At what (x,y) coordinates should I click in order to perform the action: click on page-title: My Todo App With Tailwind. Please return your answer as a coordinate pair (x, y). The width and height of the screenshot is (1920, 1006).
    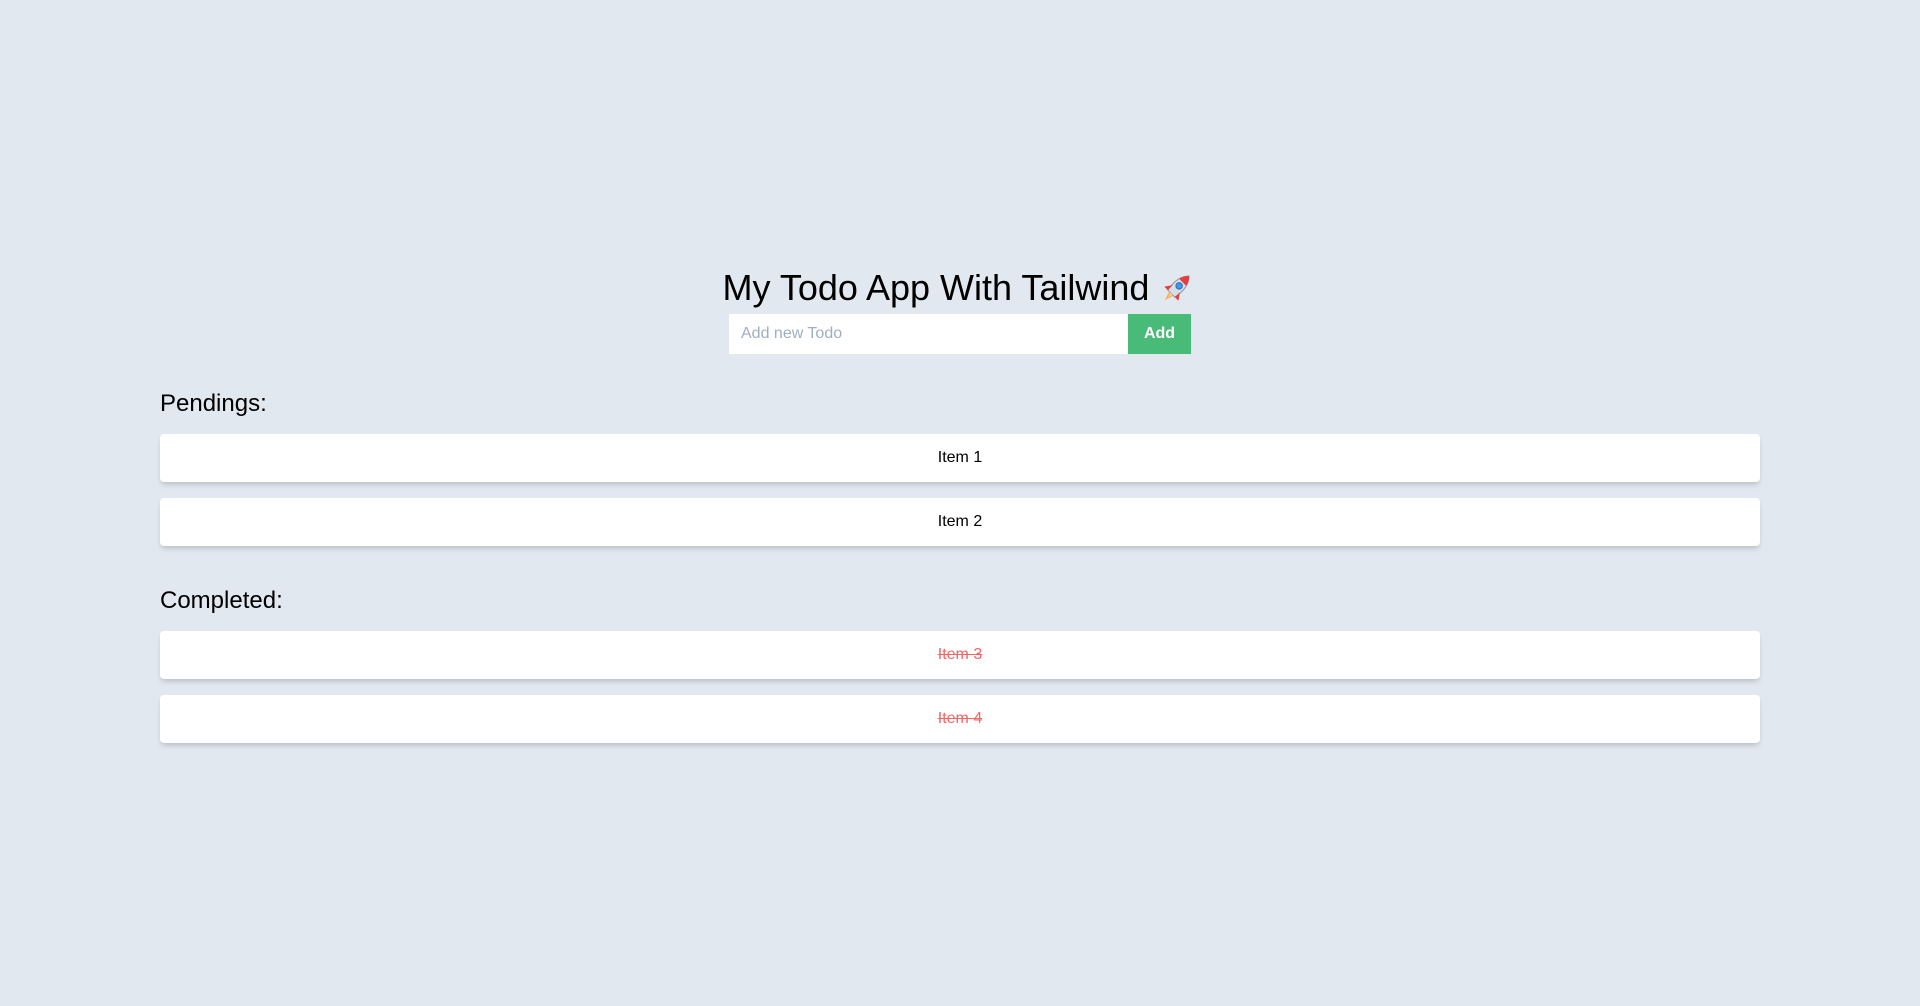
    Looking at the image, I should click on (960, 288).